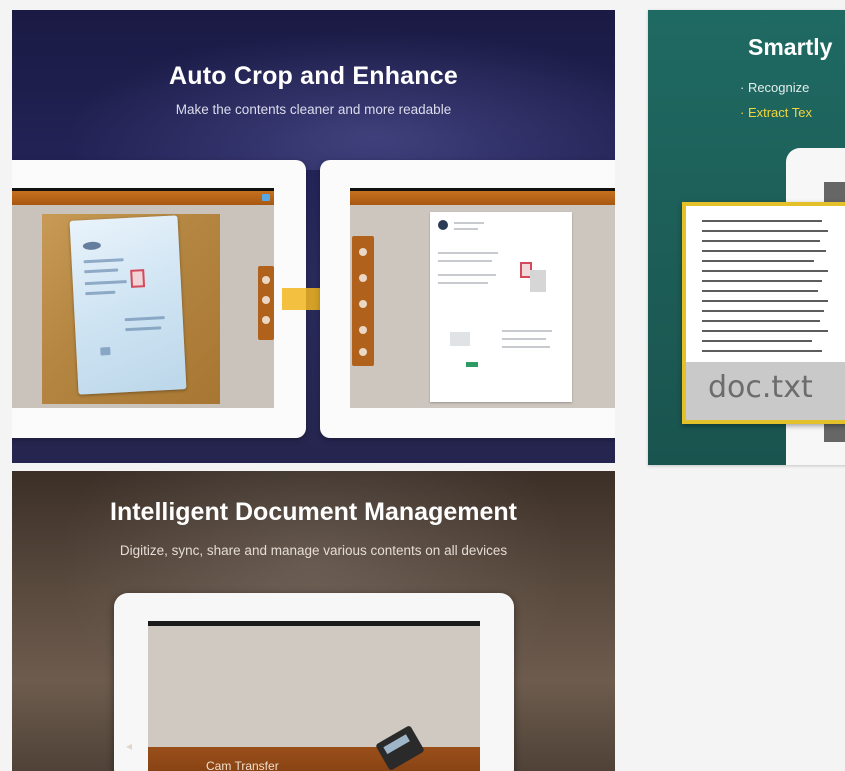 This screenshot has height=771, width=845. What do you see at coordinates (129, 746) in the screenshot?
I see `chevron-left-icon: ◂` at bounding box center [129, 746].